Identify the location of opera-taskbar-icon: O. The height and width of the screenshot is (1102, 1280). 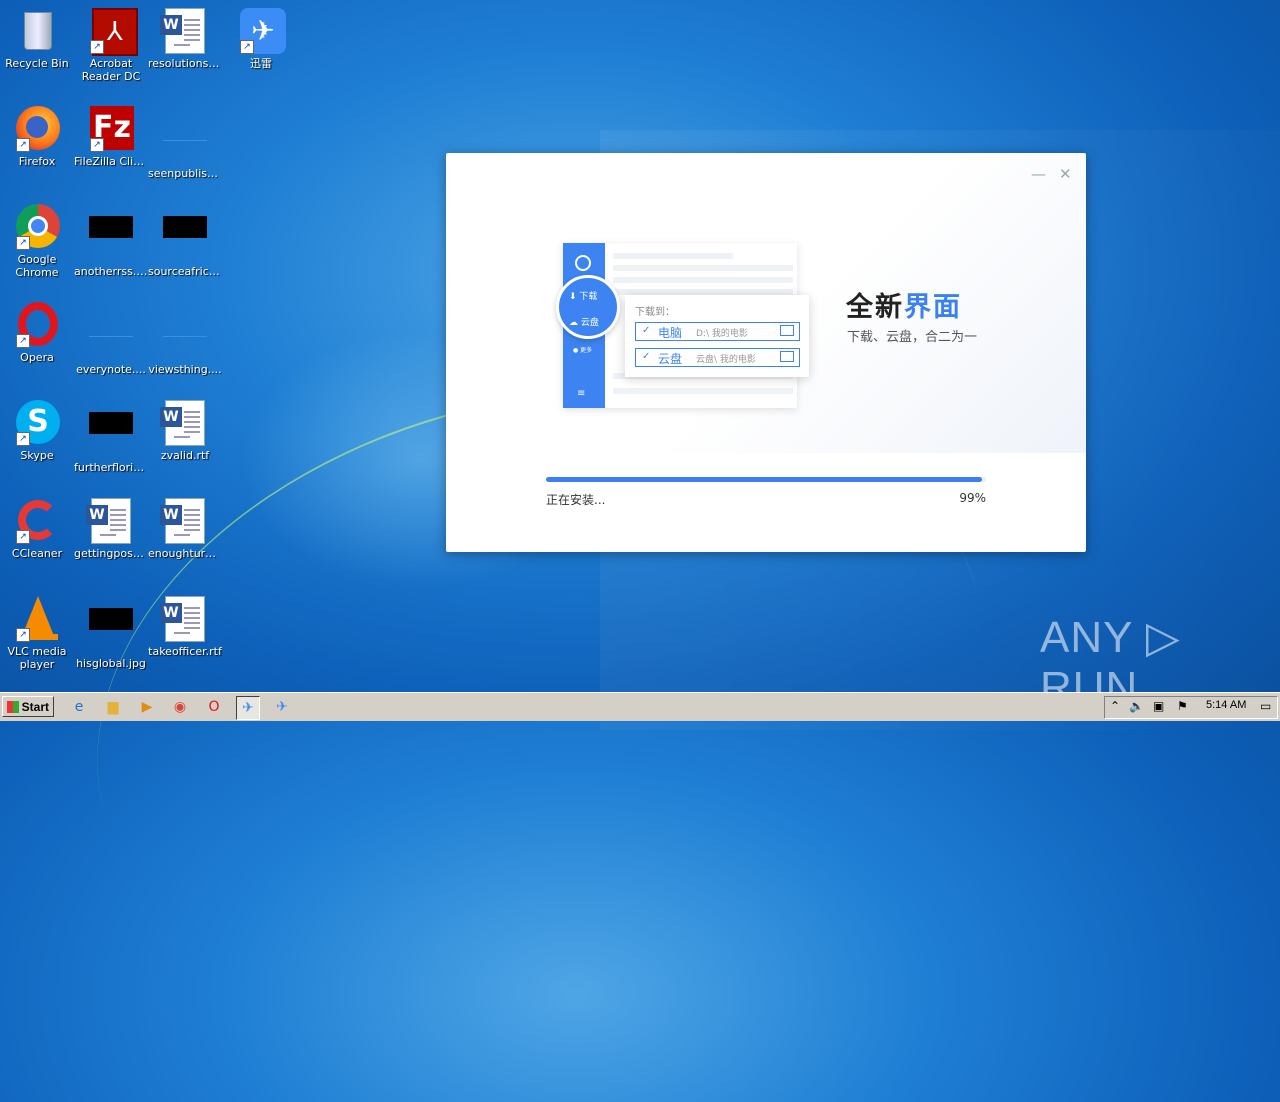
(214, 707).